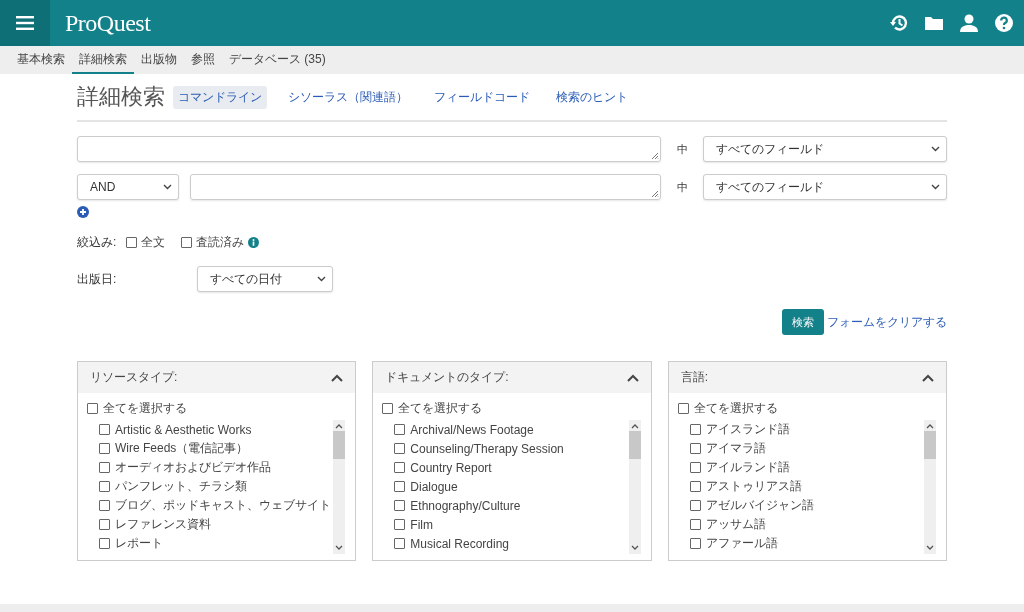 The height and width of the screenshot is (612, 1024). Describe the element at coordinates (153, 242) in the screenshot. I see `checkbox-label: 全文` at that location.